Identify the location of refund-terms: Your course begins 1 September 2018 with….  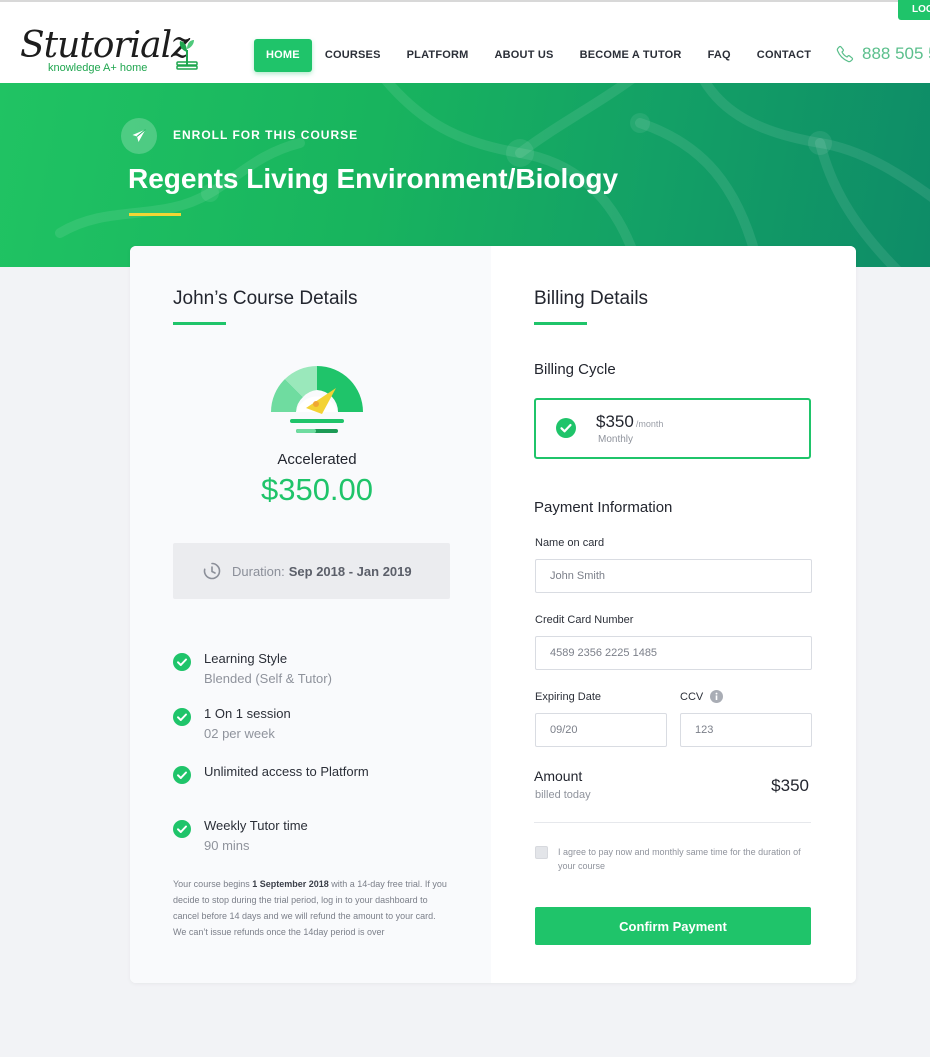
(310, 908).